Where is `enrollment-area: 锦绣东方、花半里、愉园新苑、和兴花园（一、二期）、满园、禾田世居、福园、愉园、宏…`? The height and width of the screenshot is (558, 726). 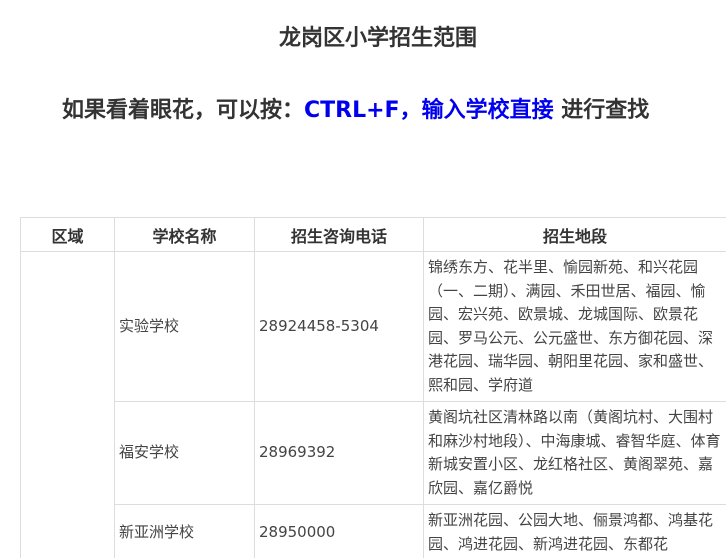
enrollment-area: 锦绣东方、花半里、愉园新苑、和兴花园（一、二期）、满园、禾田世居、福园、愉园、宏… is located at coordinates (574, 326).